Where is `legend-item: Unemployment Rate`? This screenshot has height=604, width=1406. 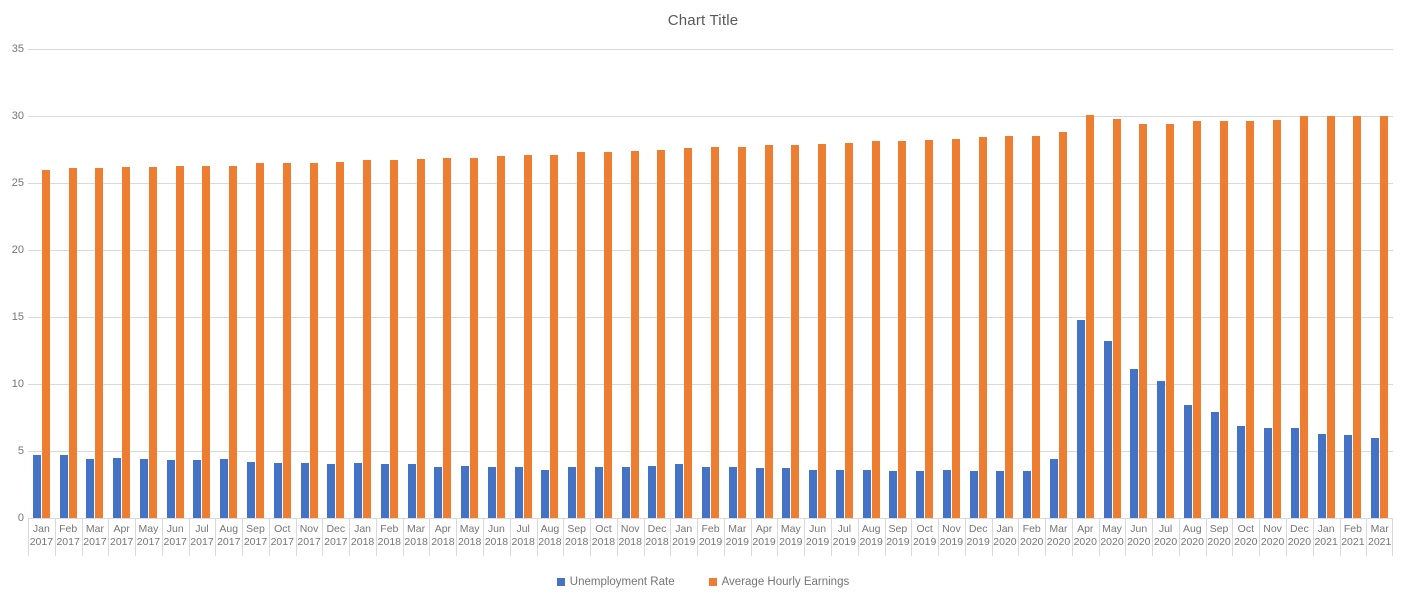
legend-item: Unemployment Rate is located at coordinates (615, 582).